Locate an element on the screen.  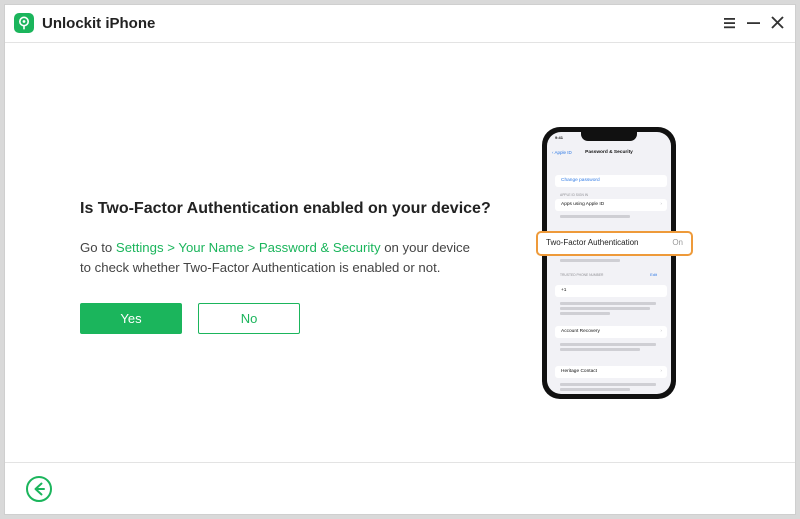
account-recovery-cell: Account Recovery › is located at coordinates (611, 332).